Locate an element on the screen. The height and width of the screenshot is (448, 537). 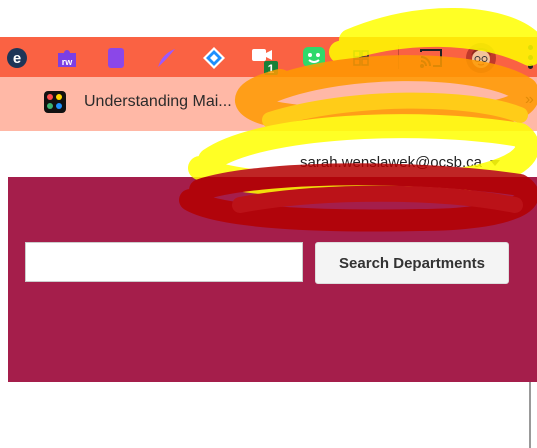
caret-down-icon is located at coordinates (495, 162).